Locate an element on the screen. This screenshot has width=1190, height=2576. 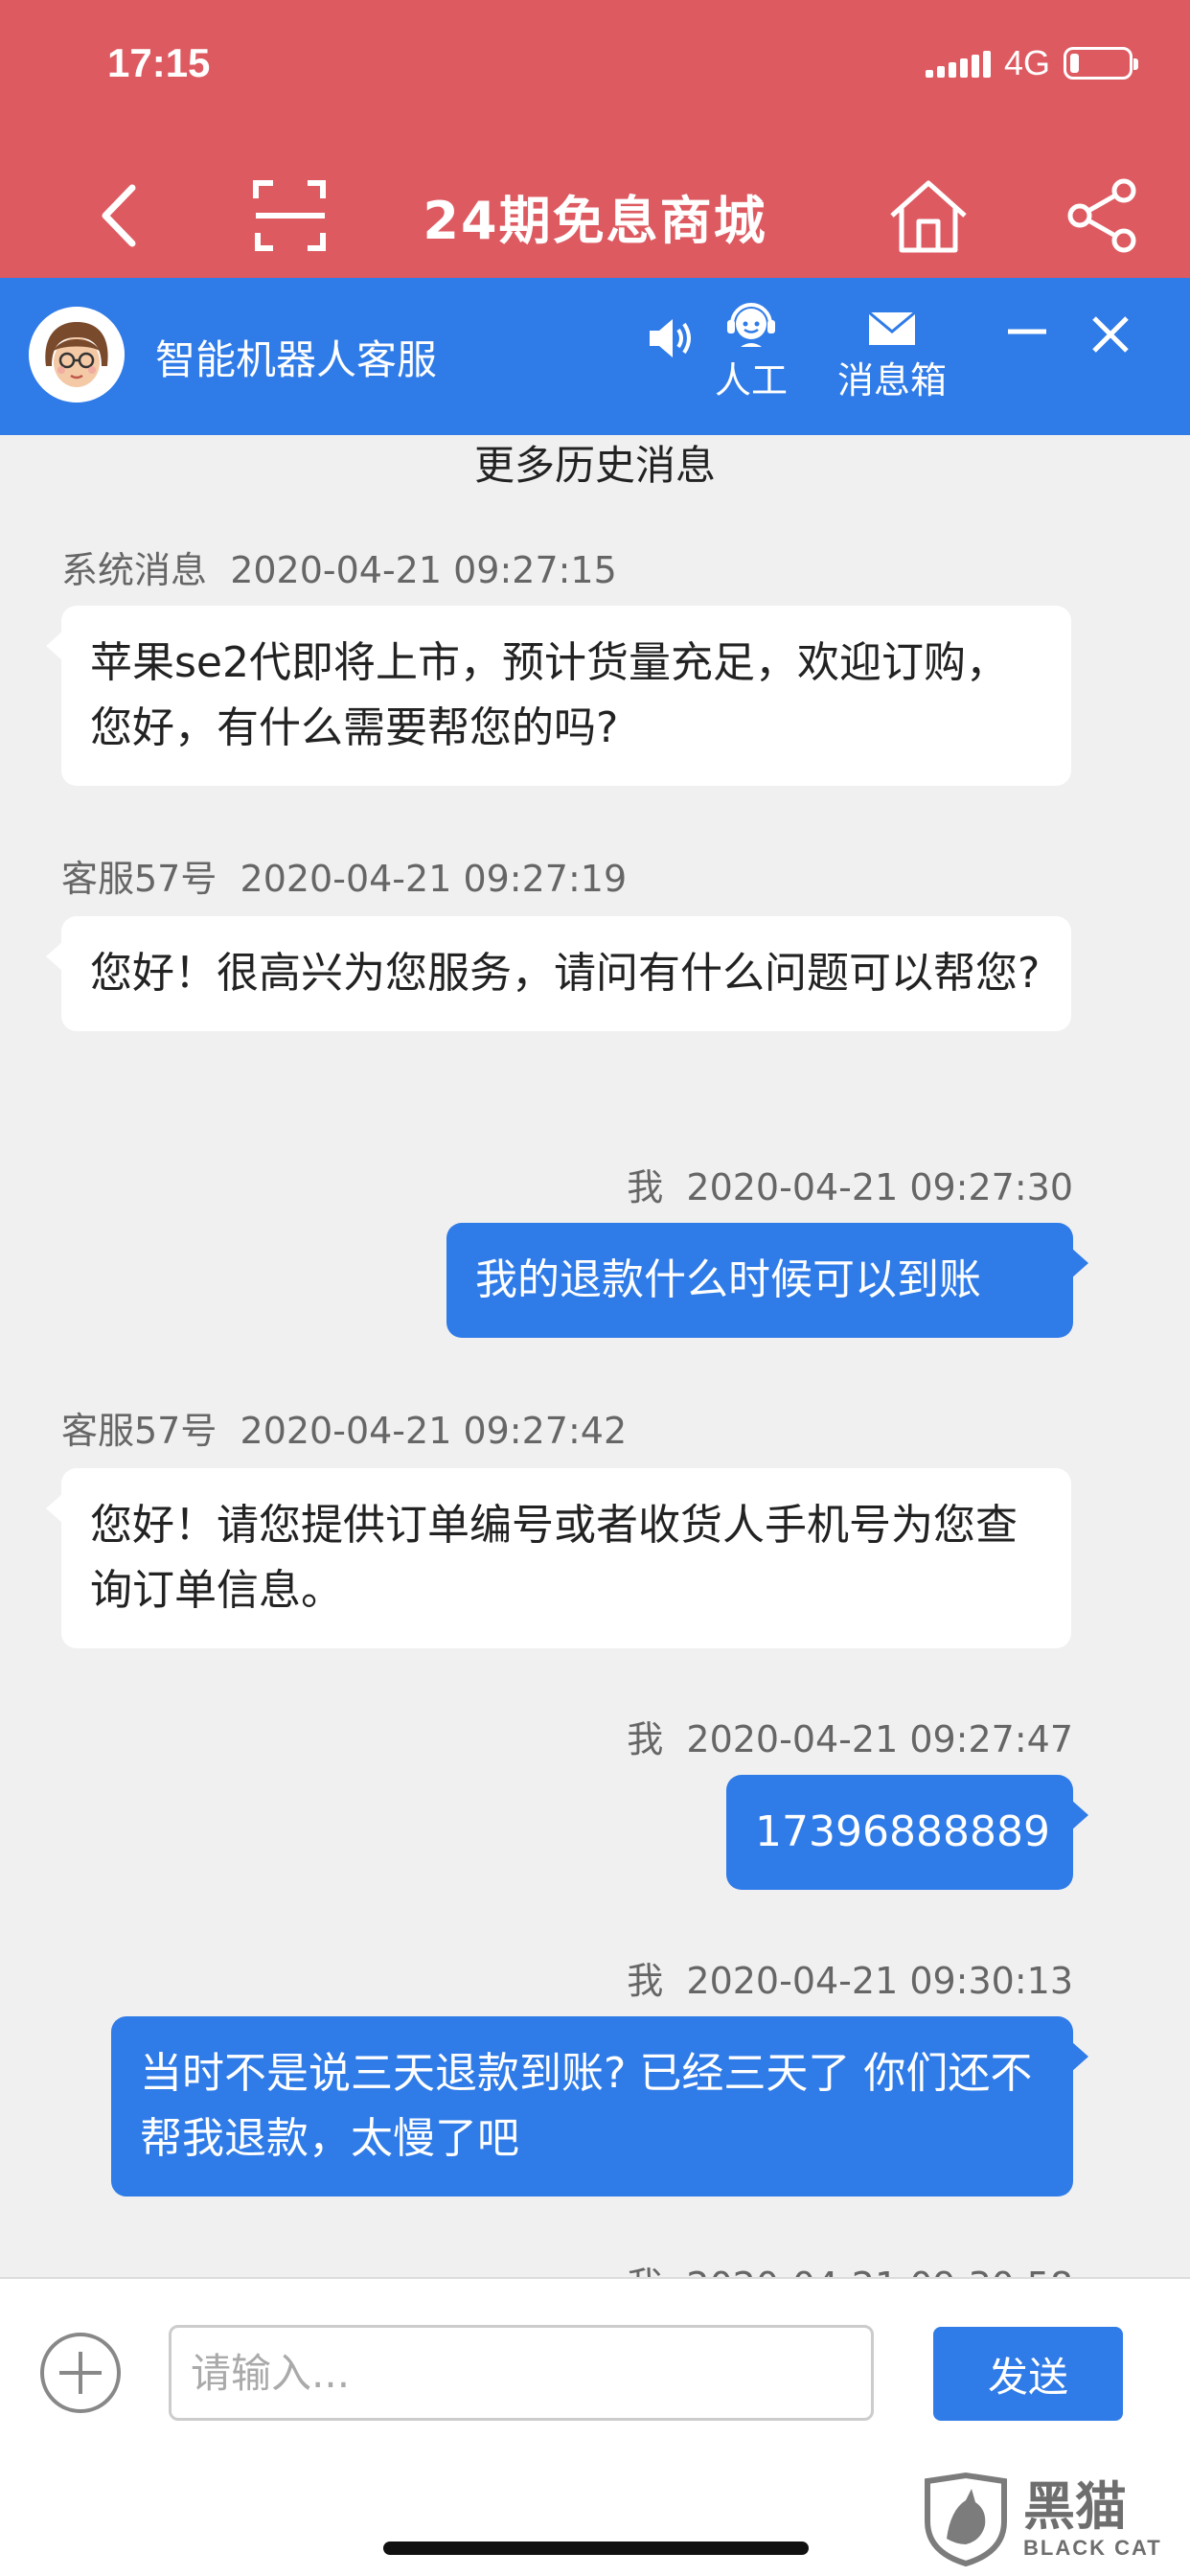
nav-bar: 24期免息商城 is located at coordinates (595, 216).